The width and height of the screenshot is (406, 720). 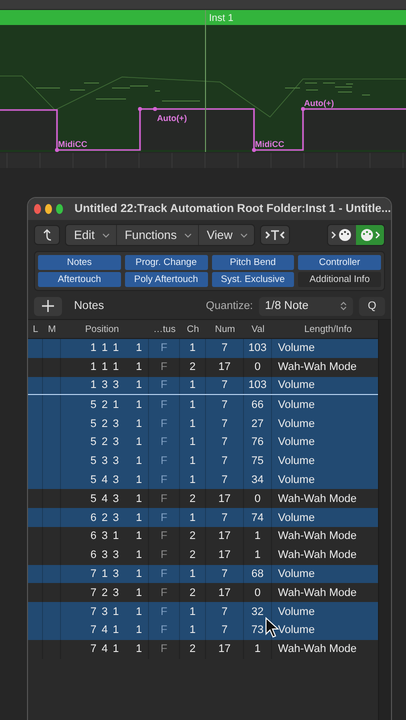 I want to click on minimize-button, so click(x=48, y=209).